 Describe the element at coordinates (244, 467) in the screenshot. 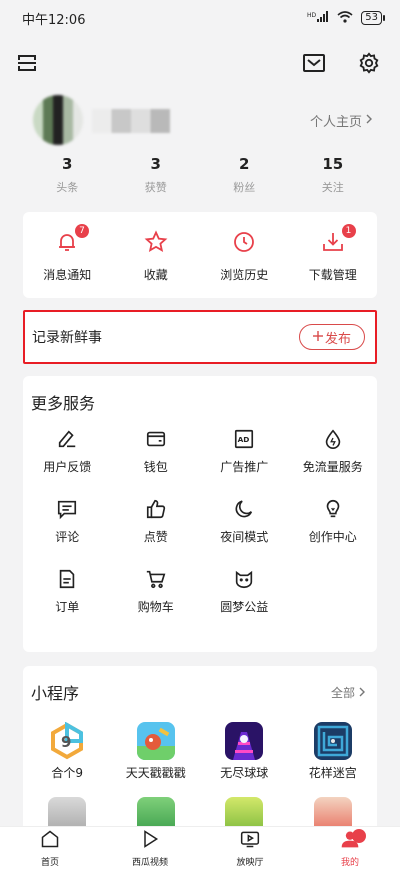

I see `service-label: 广告推广` at that location.